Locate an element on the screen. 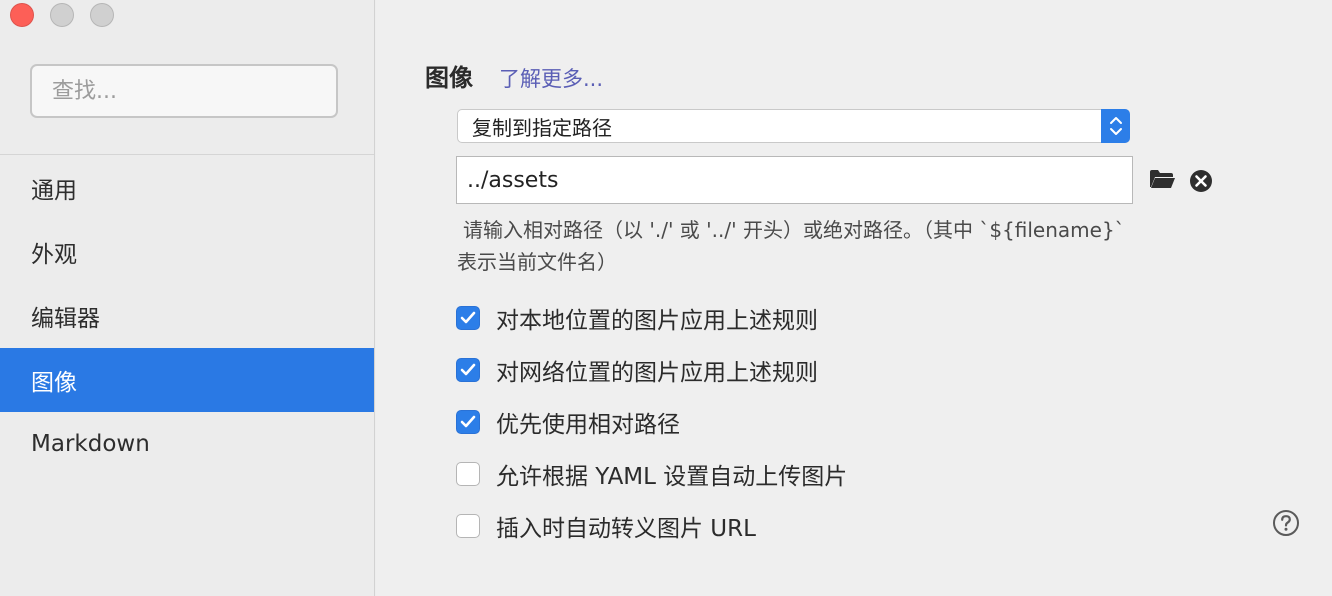  sidebar-item-label: 编辑器 is located at coordinates (65, 319).